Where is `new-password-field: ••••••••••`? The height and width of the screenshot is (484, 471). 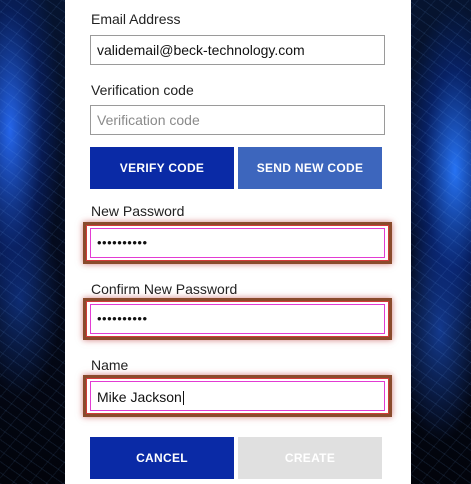 new-password-field: •••••••••• is located at coordinates (237, 243).